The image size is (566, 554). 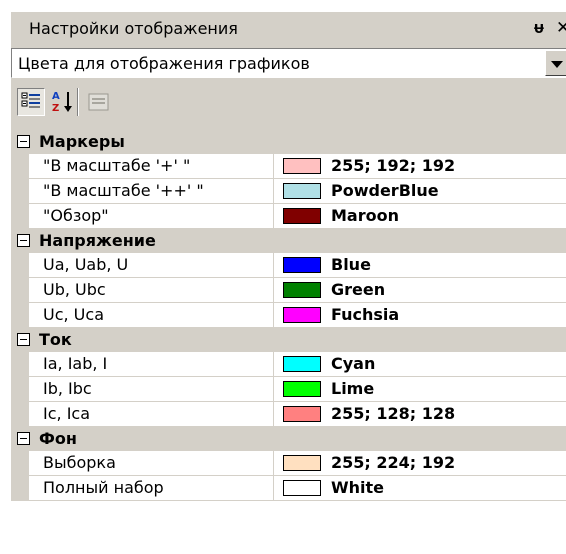 What do you see at coordinates (365, 215) in the screenshot?
I see `property-value: Maroon` at bounding box center [365, 215].